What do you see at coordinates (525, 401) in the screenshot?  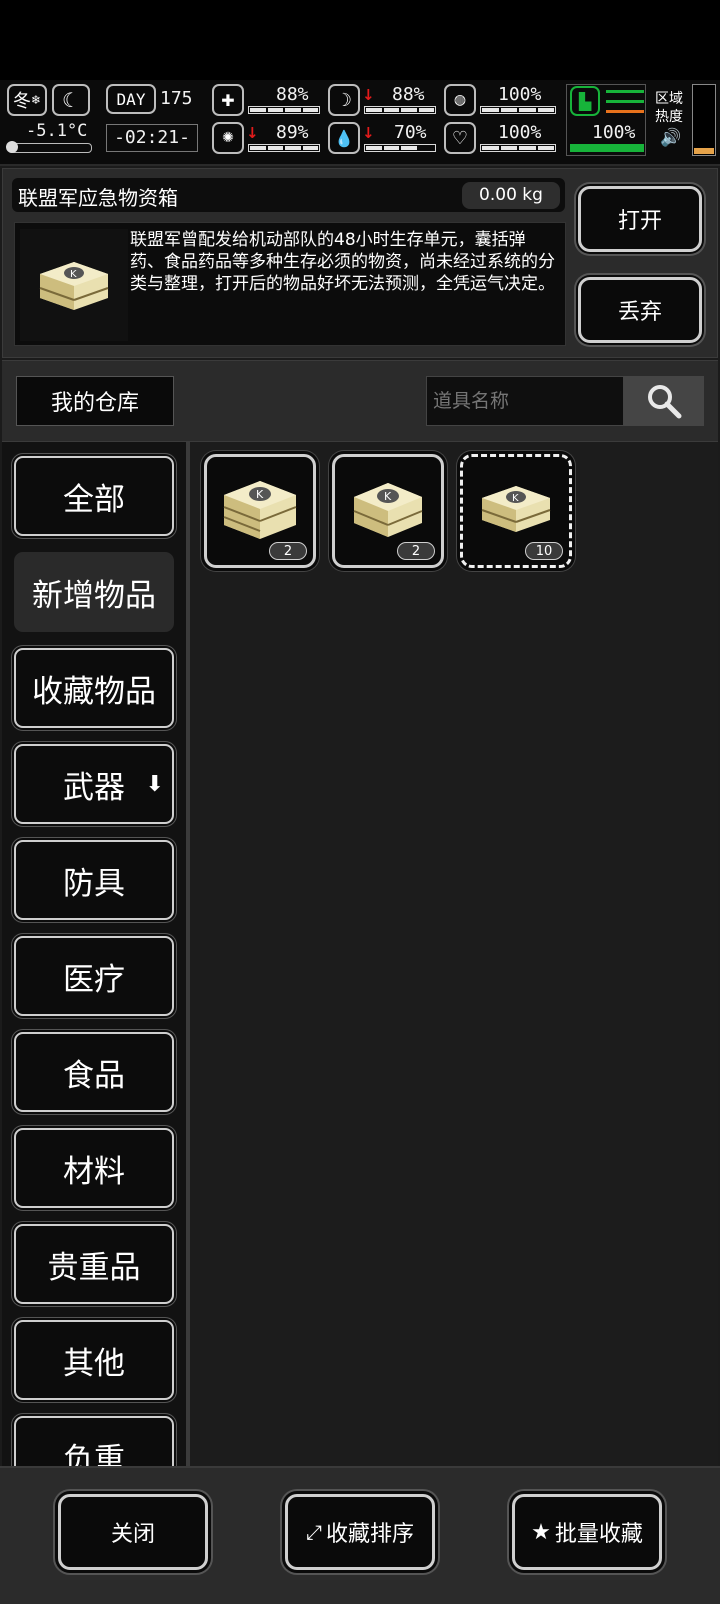 I see `item-search-input` at bounding box center [525, 401].